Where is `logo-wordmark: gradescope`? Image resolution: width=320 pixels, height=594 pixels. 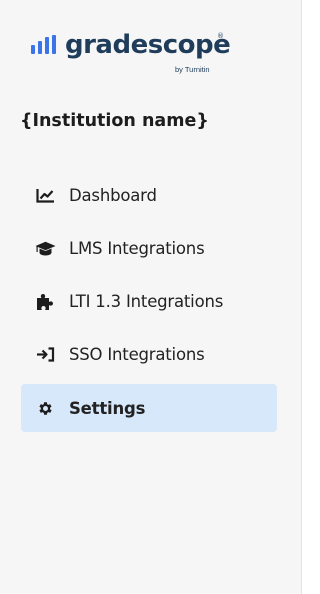 logo-wordmark: gradescope is located at coordinates (148, 45).